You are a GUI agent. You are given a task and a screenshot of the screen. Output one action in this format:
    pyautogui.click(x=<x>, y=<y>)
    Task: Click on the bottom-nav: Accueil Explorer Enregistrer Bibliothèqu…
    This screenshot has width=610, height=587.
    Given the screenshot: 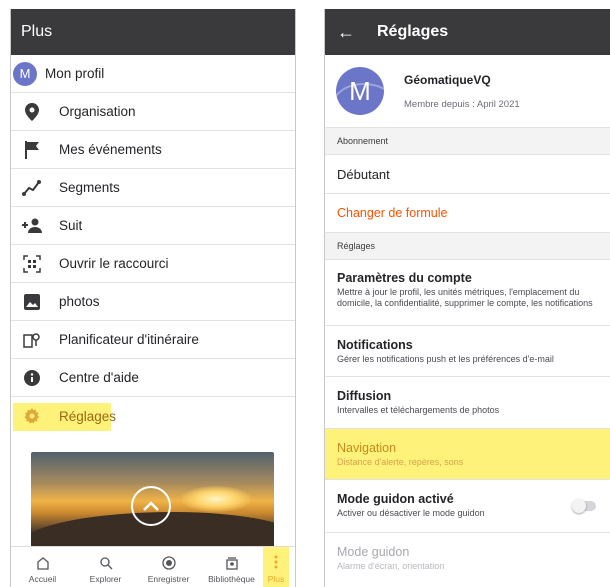 What is the action you would take?
    pyautogui.click(x=153, y=566)
    